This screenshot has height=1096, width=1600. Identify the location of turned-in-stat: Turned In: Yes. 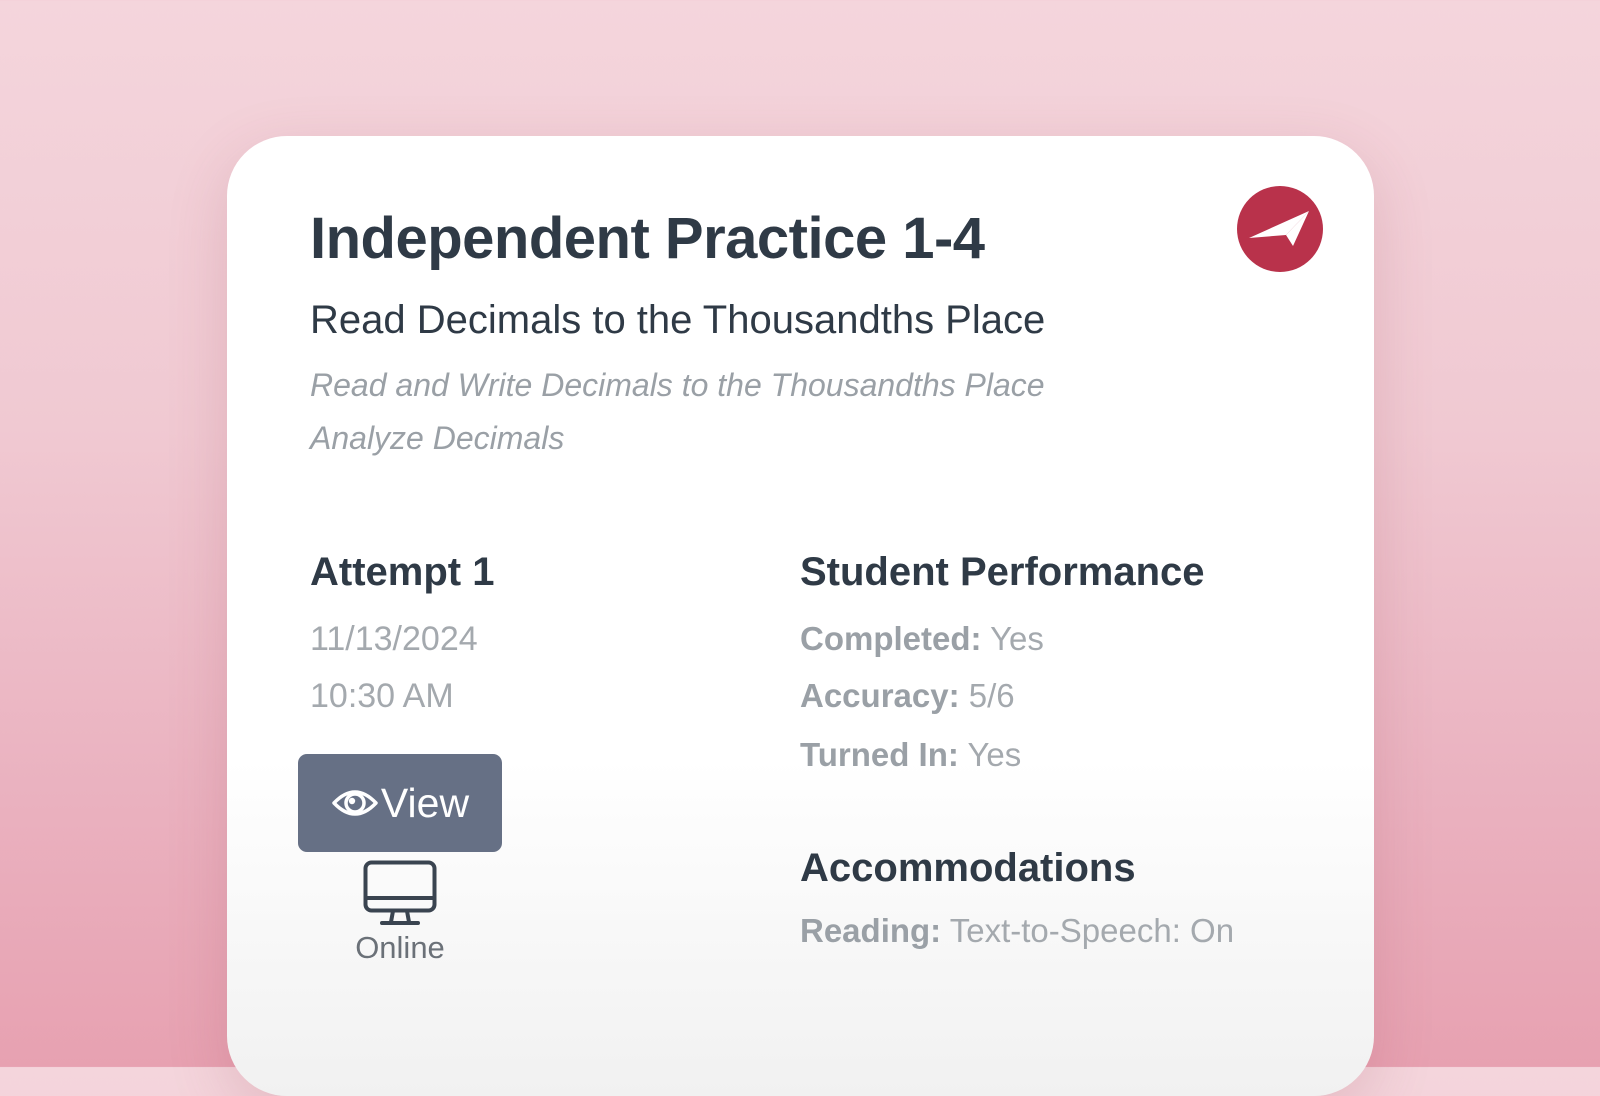
(910, 755).